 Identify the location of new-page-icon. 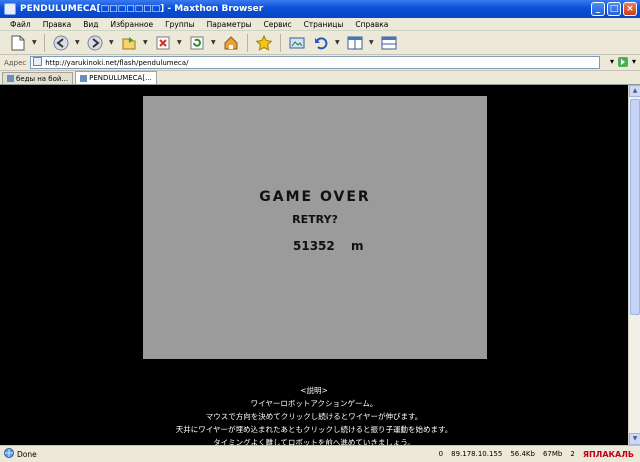
(18, 43).